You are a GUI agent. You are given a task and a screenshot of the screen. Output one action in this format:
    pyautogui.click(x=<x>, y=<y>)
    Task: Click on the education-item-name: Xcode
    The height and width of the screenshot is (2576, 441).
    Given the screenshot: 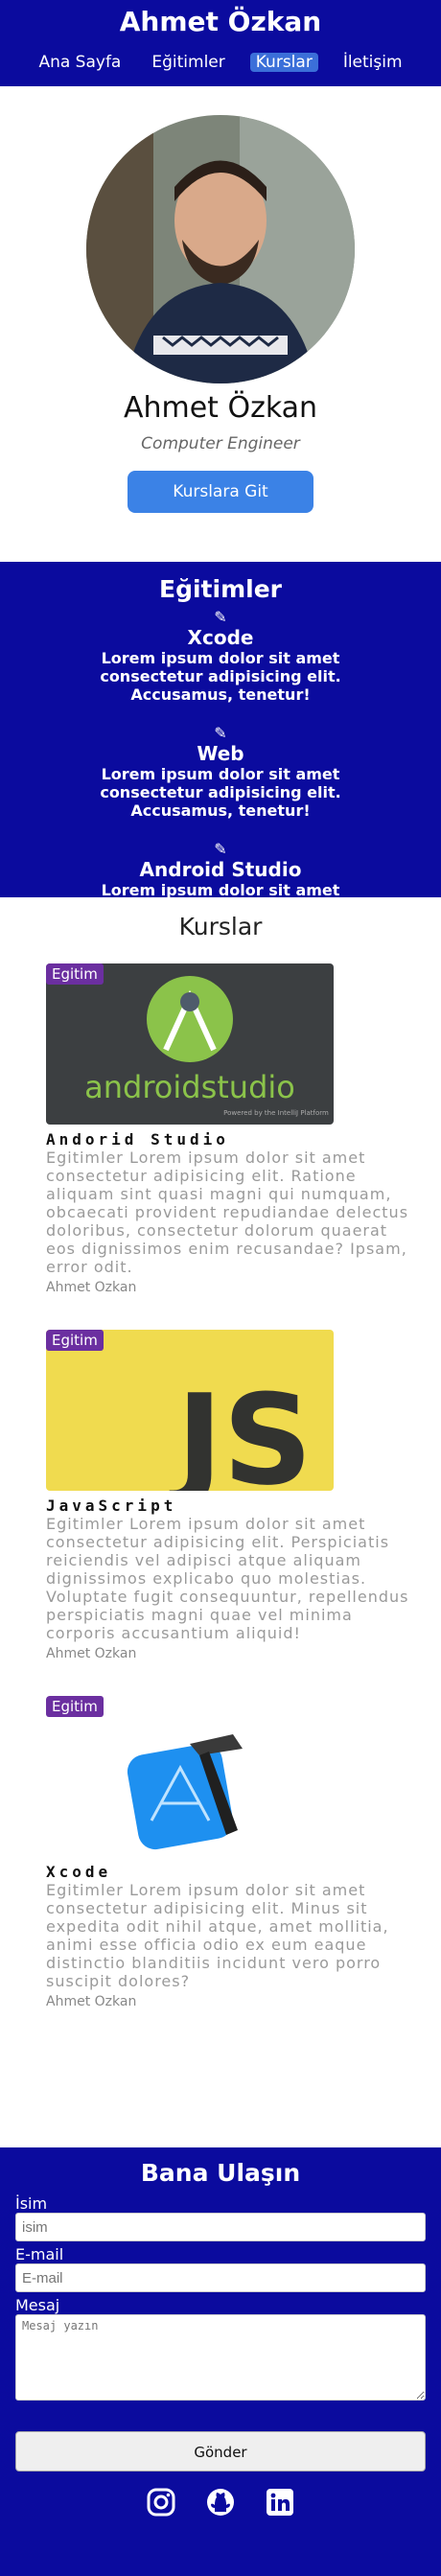 What is the action you would take?
    pyautogui.click(x=220, y=638)
    